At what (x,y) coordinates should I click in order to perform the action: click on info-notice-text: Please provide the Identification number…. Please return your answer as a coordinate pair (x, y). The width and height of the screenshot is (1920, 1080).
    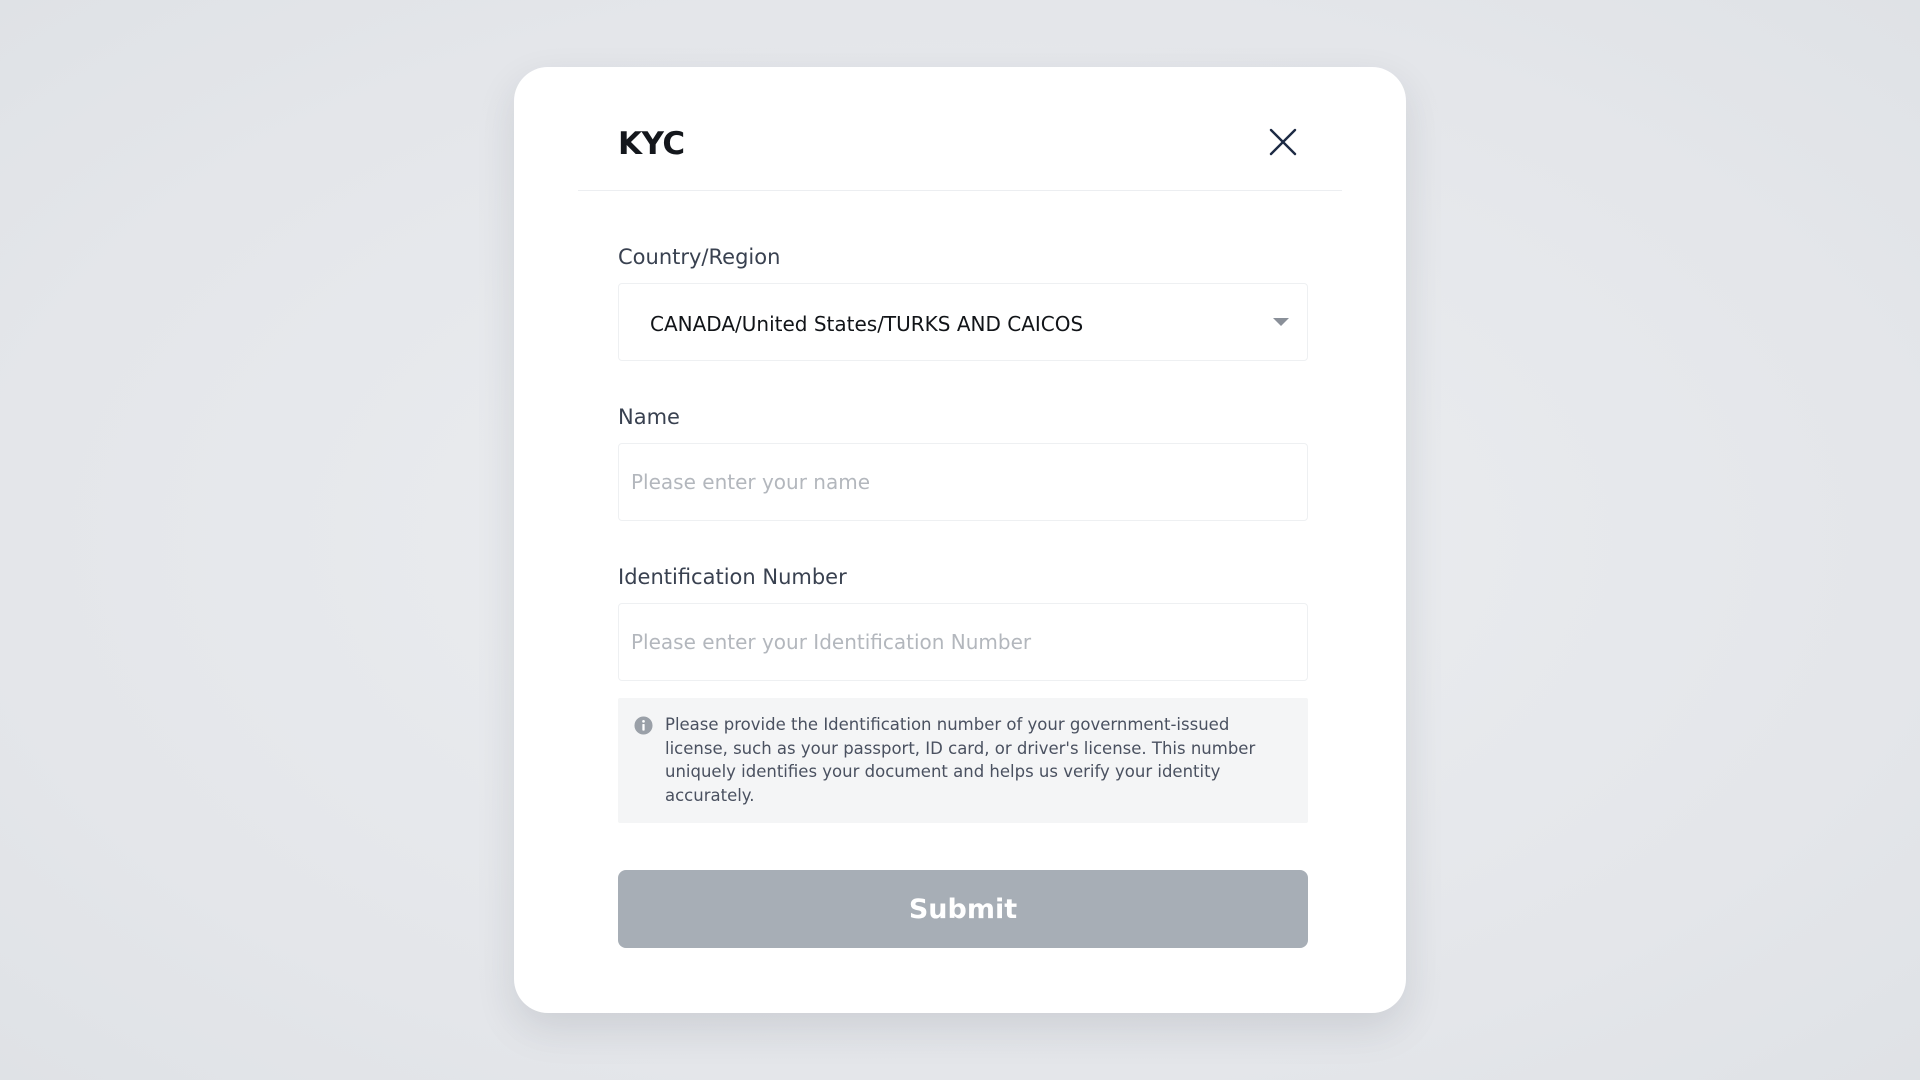
    Looking at the image, I should click on (960, 760).